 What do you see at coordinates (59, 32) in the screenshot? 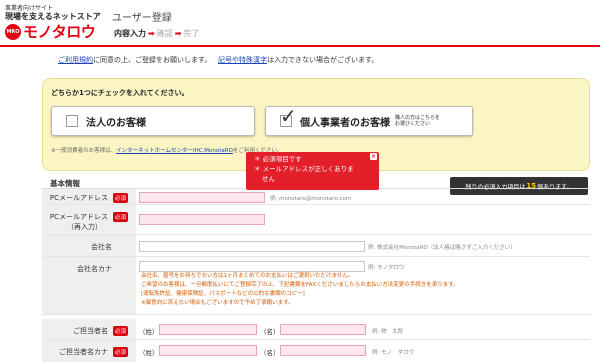
I see `logo-text: モノタロウ` at bounding box center [59, 32].